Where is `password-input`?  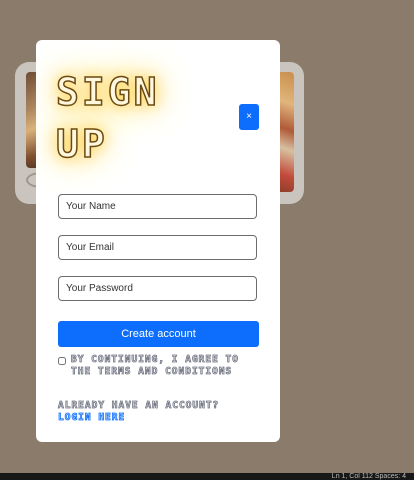 password-input is located at coordinates (157, 288).